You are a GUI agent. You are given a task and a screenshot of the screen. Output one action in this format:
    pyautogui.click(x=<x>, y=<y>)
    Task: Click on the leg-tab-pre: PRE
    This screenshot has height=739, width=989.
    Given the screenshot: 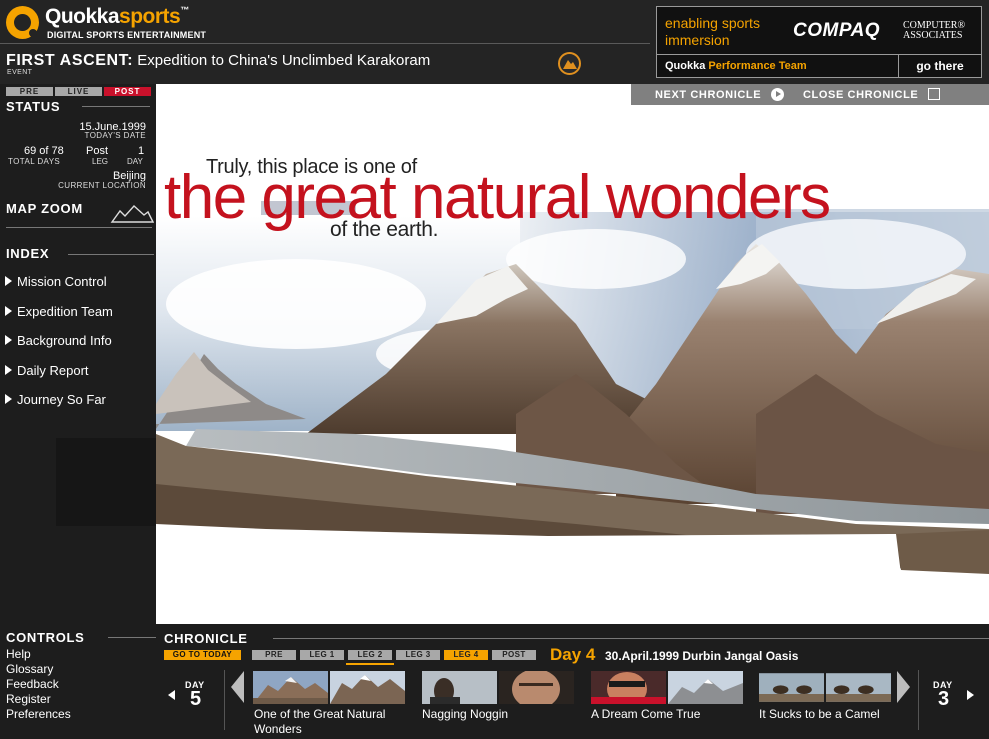 What is the action you would take?
    pyautogui.click(x=274, y=655)
    